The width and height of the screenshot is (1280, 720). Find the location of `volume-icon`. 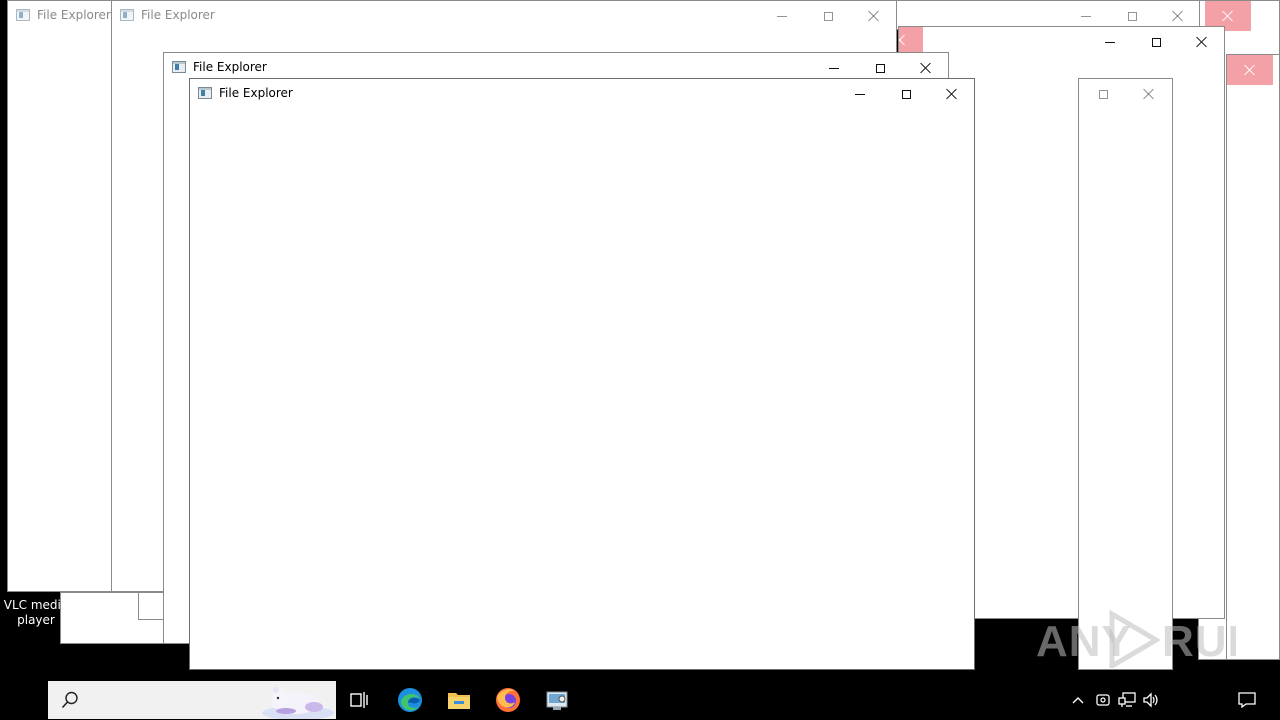

volume-icon is located at coordinates (1151, 700).